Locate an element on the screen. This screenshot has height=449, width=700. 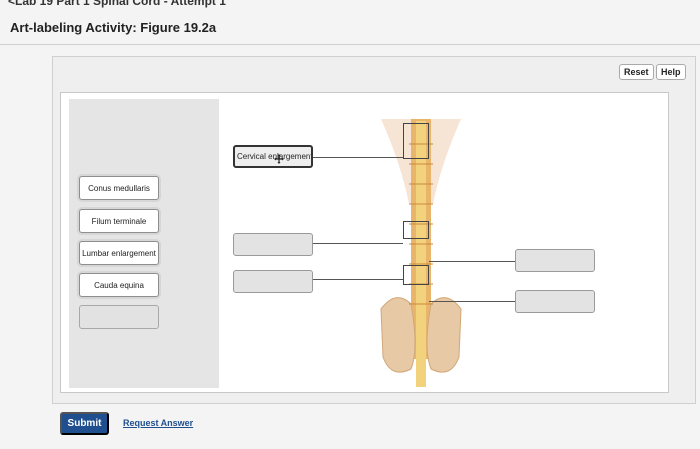
page-title: Art-labeling Activity: Figure 19.2a is located at coordinates (113, 27).